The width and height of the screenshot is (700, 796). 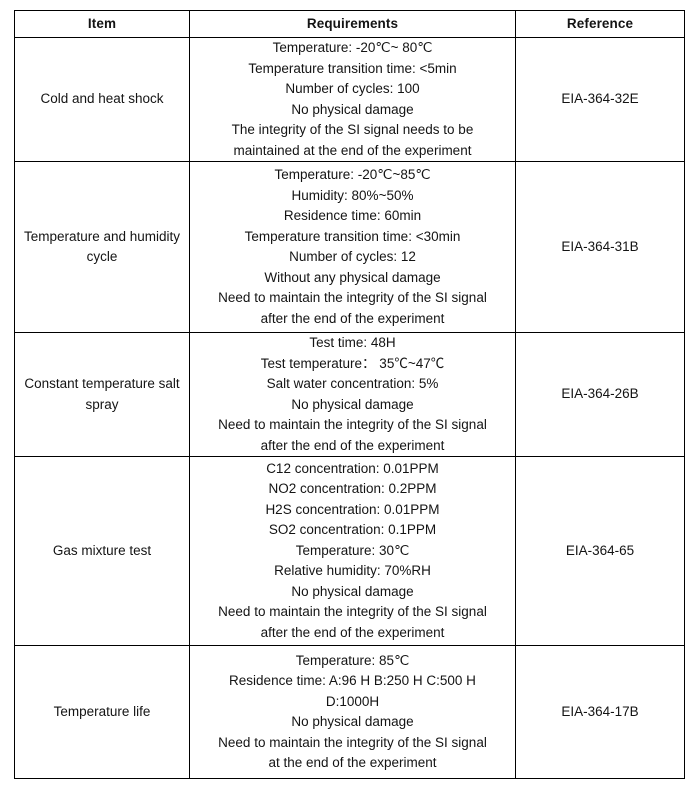 What do you see at coordinates (600, 99) in the screenshot?
I see `cell-reference: EIA-364-32E` at bounding box center [600, 99].